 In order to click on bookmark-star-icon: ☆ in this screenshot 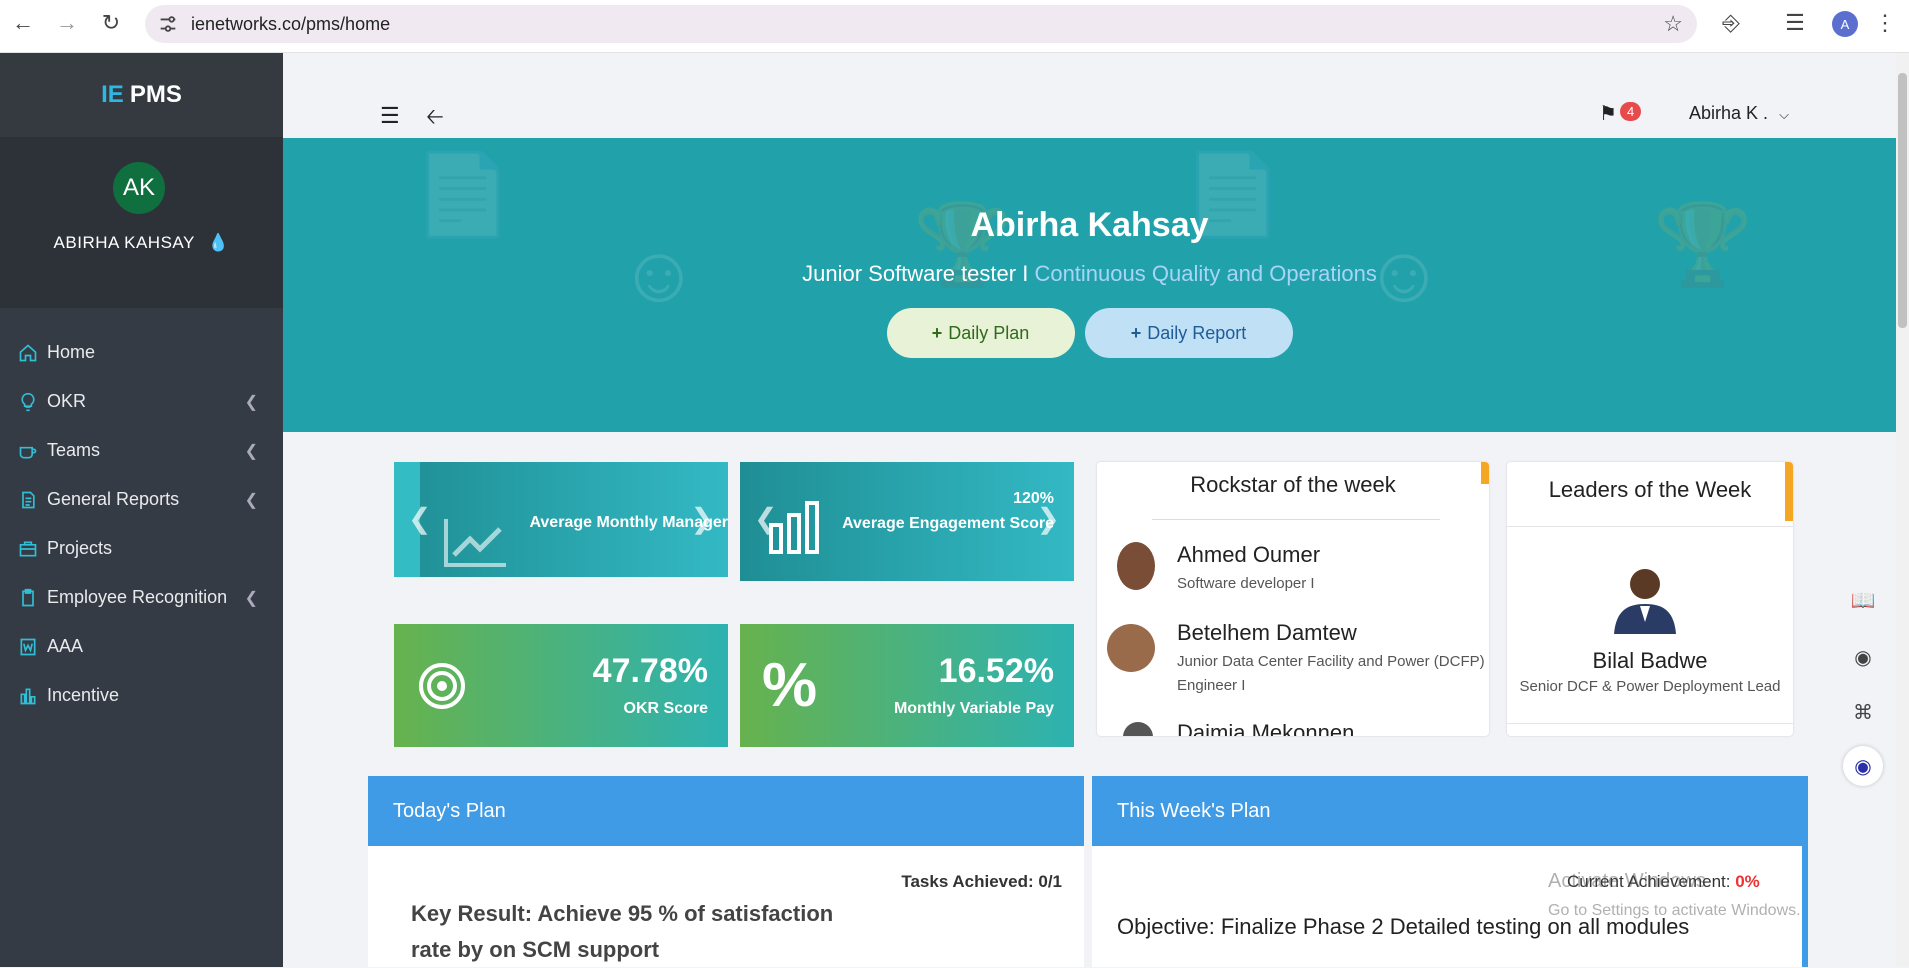, I will do `click(1673, 24)`.